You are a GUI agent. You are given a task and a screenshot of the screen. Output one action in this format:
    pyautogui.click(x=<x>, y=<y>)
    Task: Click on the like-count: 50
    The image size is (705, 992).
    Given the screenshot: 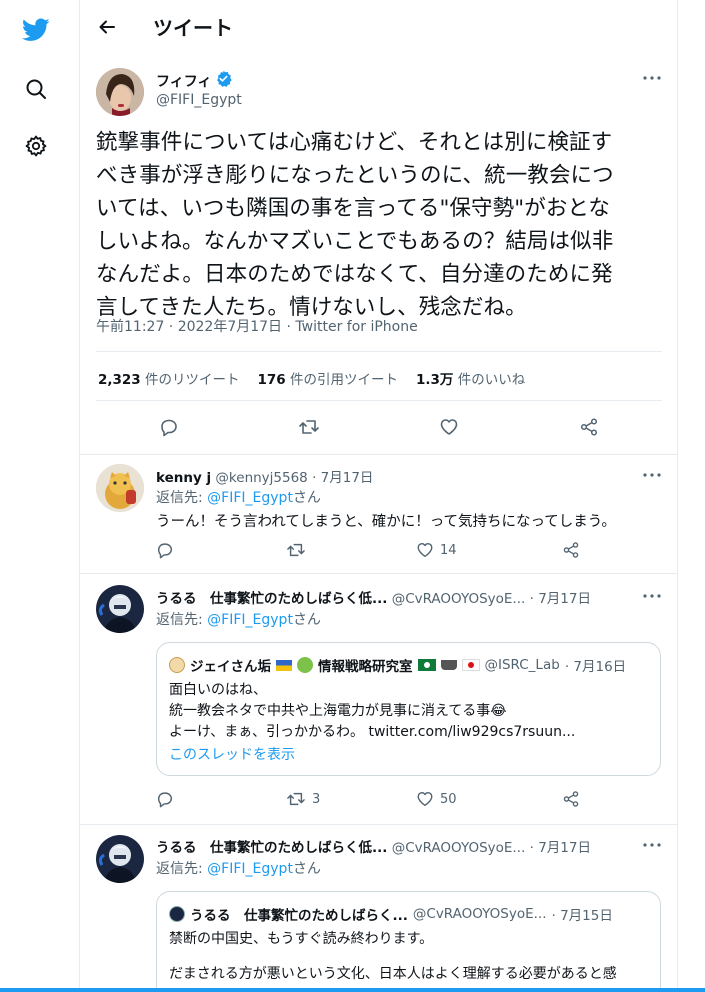 What is the action you would take?
    pyautogui.click(x=448, y=799)
    